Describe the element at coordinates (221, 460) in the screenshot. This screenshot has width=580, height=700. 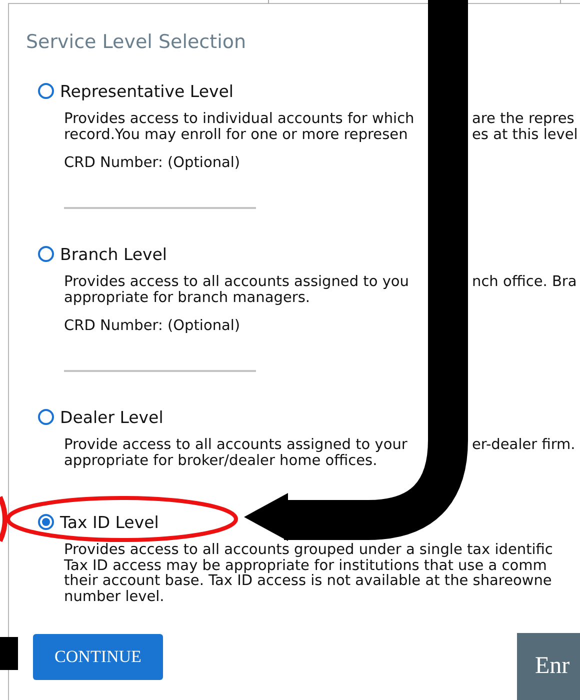
I see `description-text: appropriate for broker/dealer home offices.` at that location.